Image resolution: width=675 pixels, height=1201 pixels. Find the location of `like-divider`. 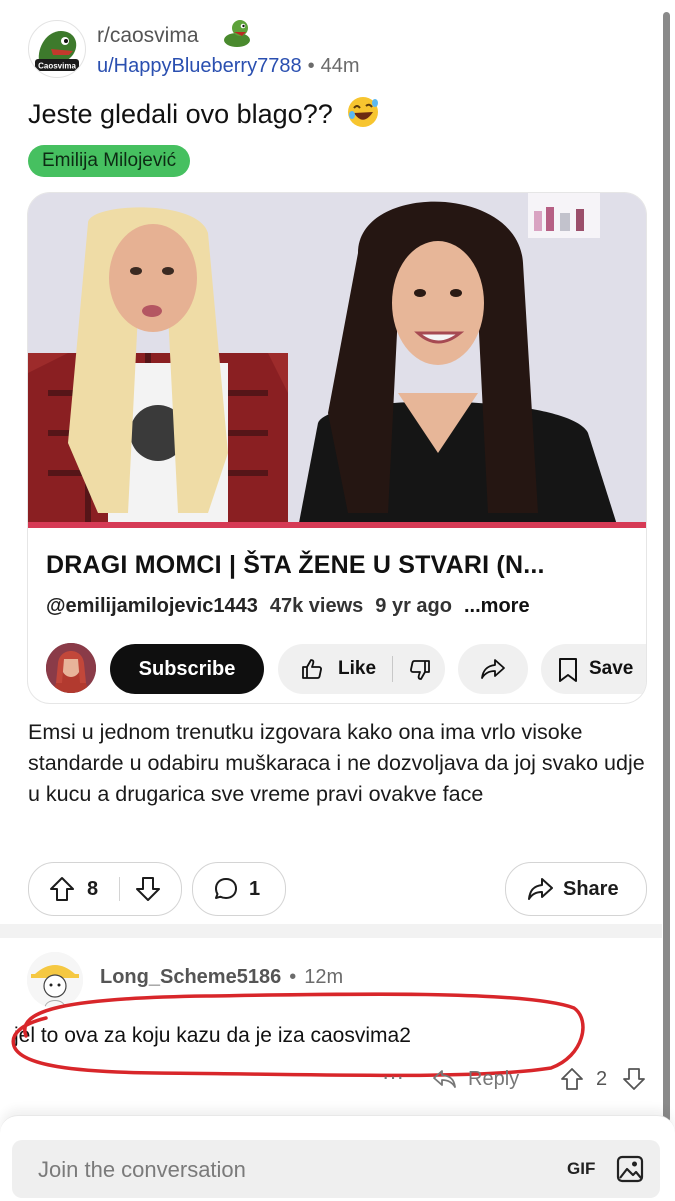

like-divider is located at coordinates (392, 669).